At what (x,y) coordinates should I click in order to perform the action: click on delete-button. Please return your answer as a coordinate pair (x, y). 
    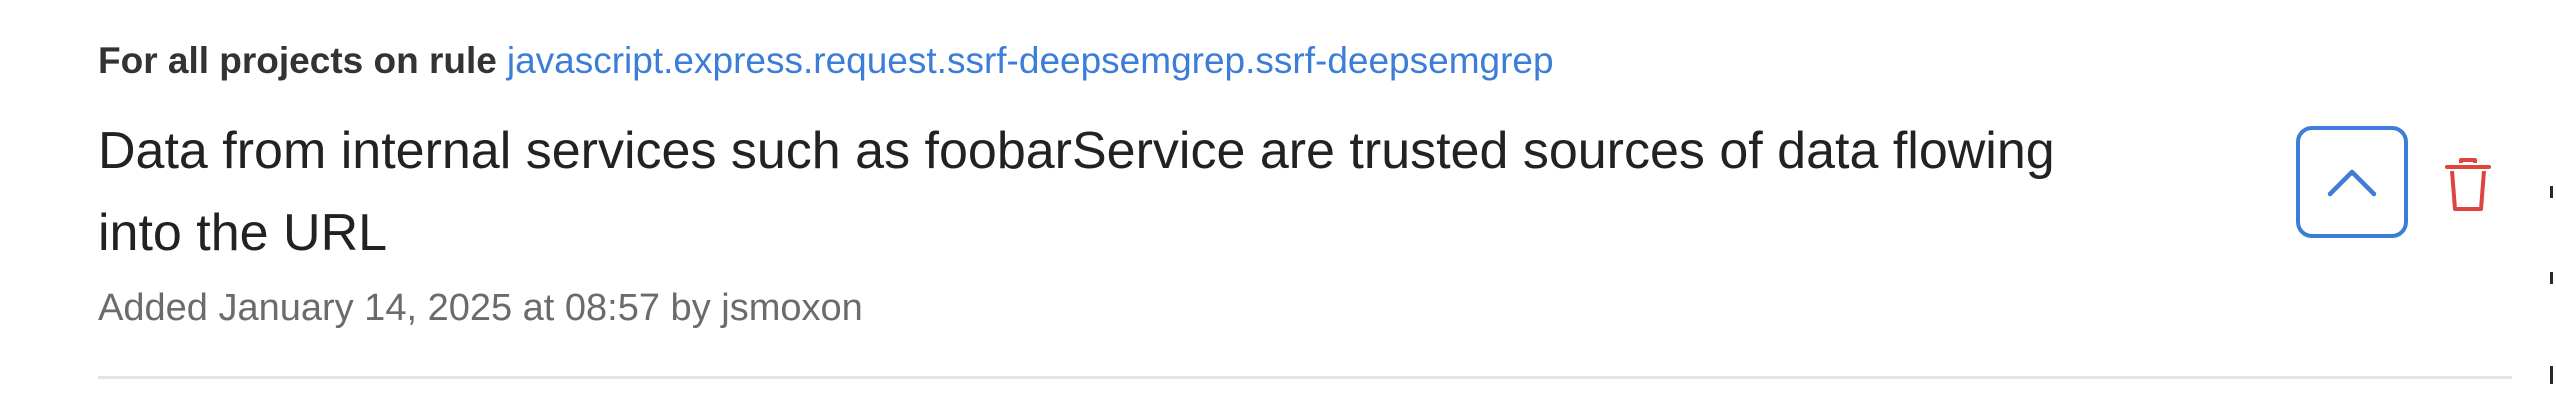
    Looking at the image, I should click on (2468, 185).